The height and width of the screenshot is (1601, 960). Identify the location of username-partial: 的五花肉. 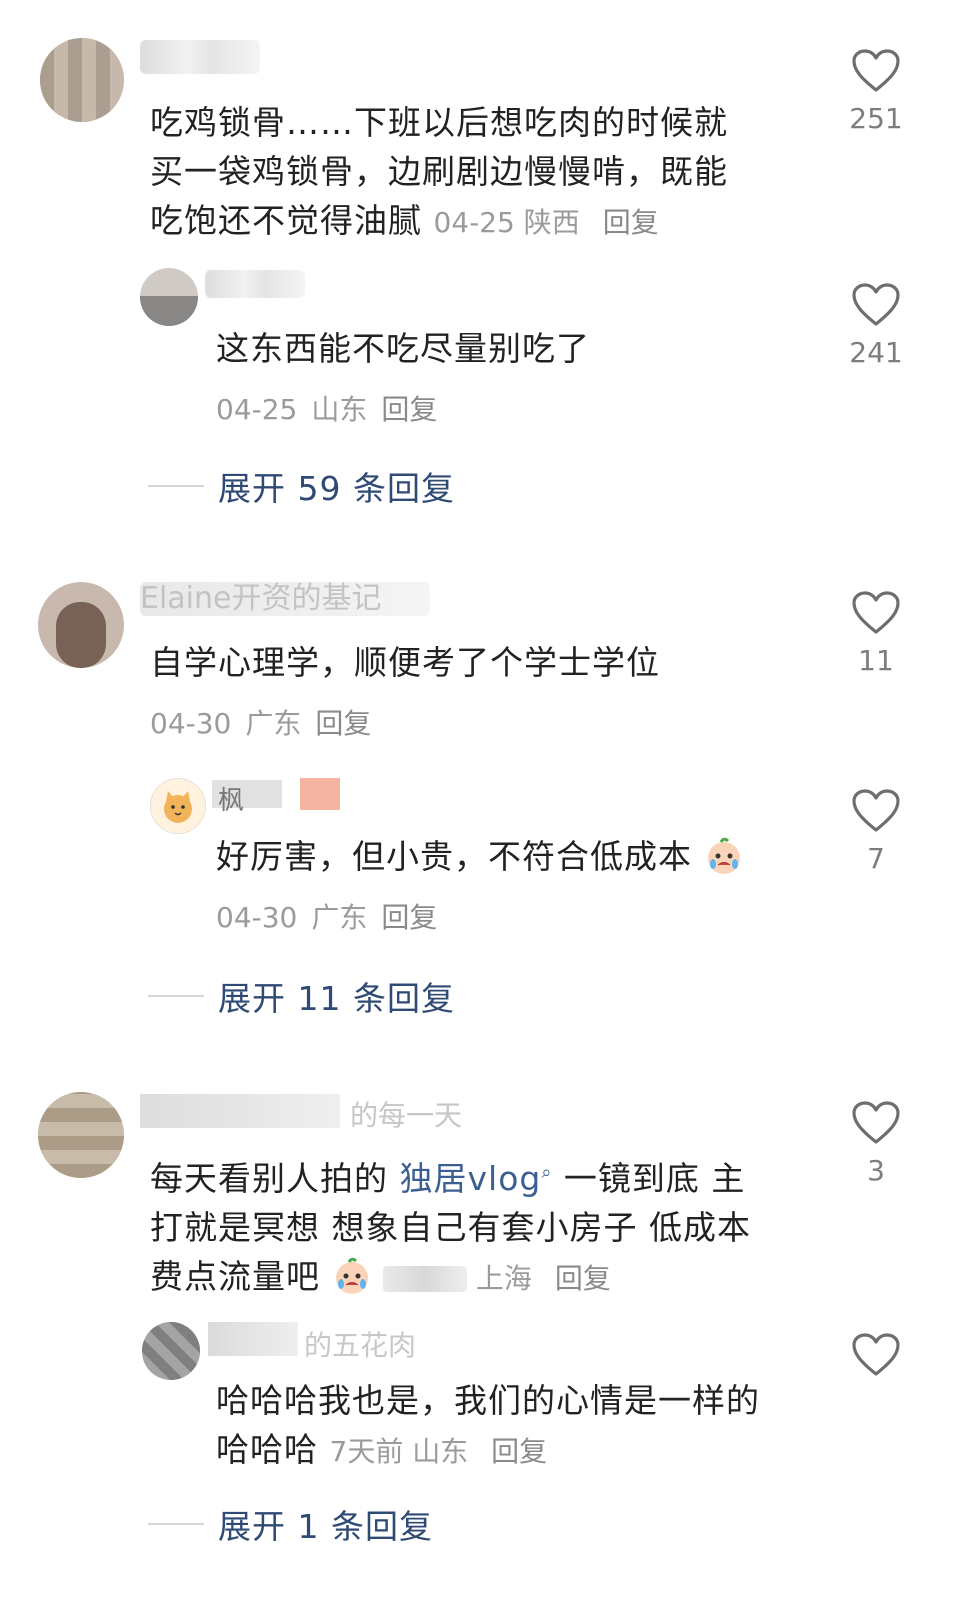
(360, 1345).